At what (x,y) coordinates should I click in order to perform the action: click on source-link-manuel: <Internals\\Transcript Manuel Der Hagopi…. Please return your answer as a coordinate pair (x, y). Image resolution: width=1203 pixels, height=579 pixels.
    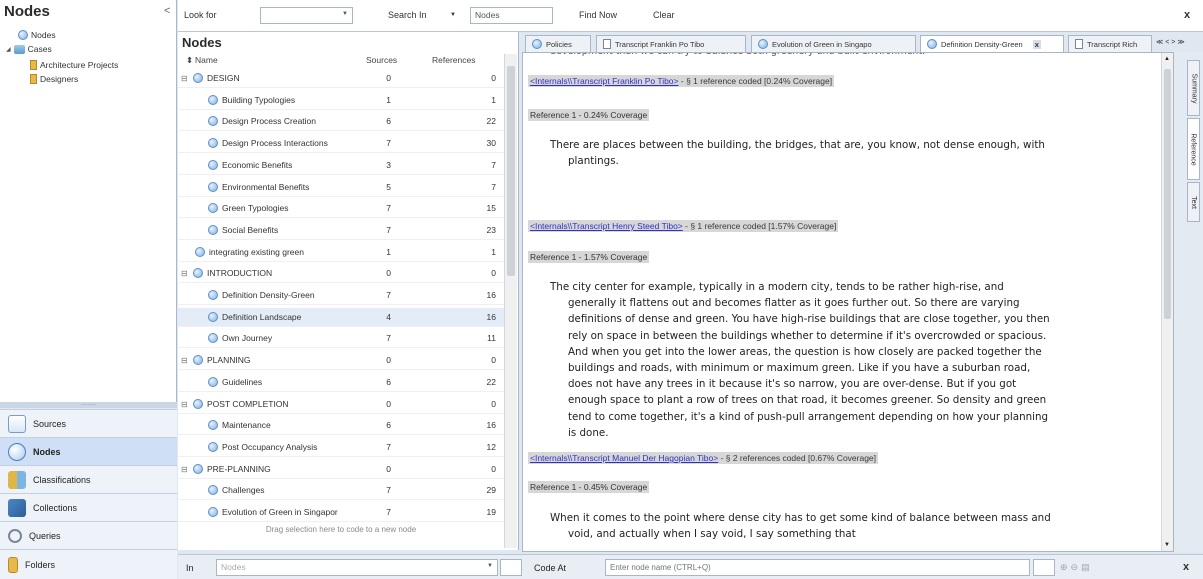
    Looking at the image, I should click on (703, 458).